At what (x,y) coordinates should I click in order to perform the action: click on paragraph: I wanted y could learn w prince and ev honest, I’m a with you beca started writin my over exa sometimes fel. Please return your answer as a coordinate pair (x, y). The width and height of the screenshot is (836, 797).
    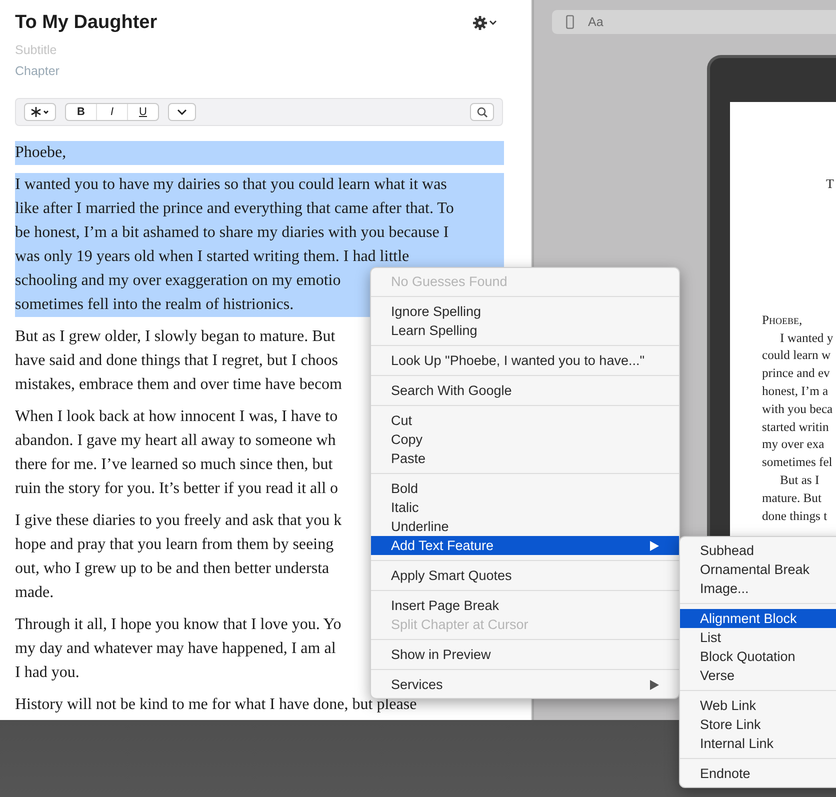
    Looking at the image, I should click on (798, 401).